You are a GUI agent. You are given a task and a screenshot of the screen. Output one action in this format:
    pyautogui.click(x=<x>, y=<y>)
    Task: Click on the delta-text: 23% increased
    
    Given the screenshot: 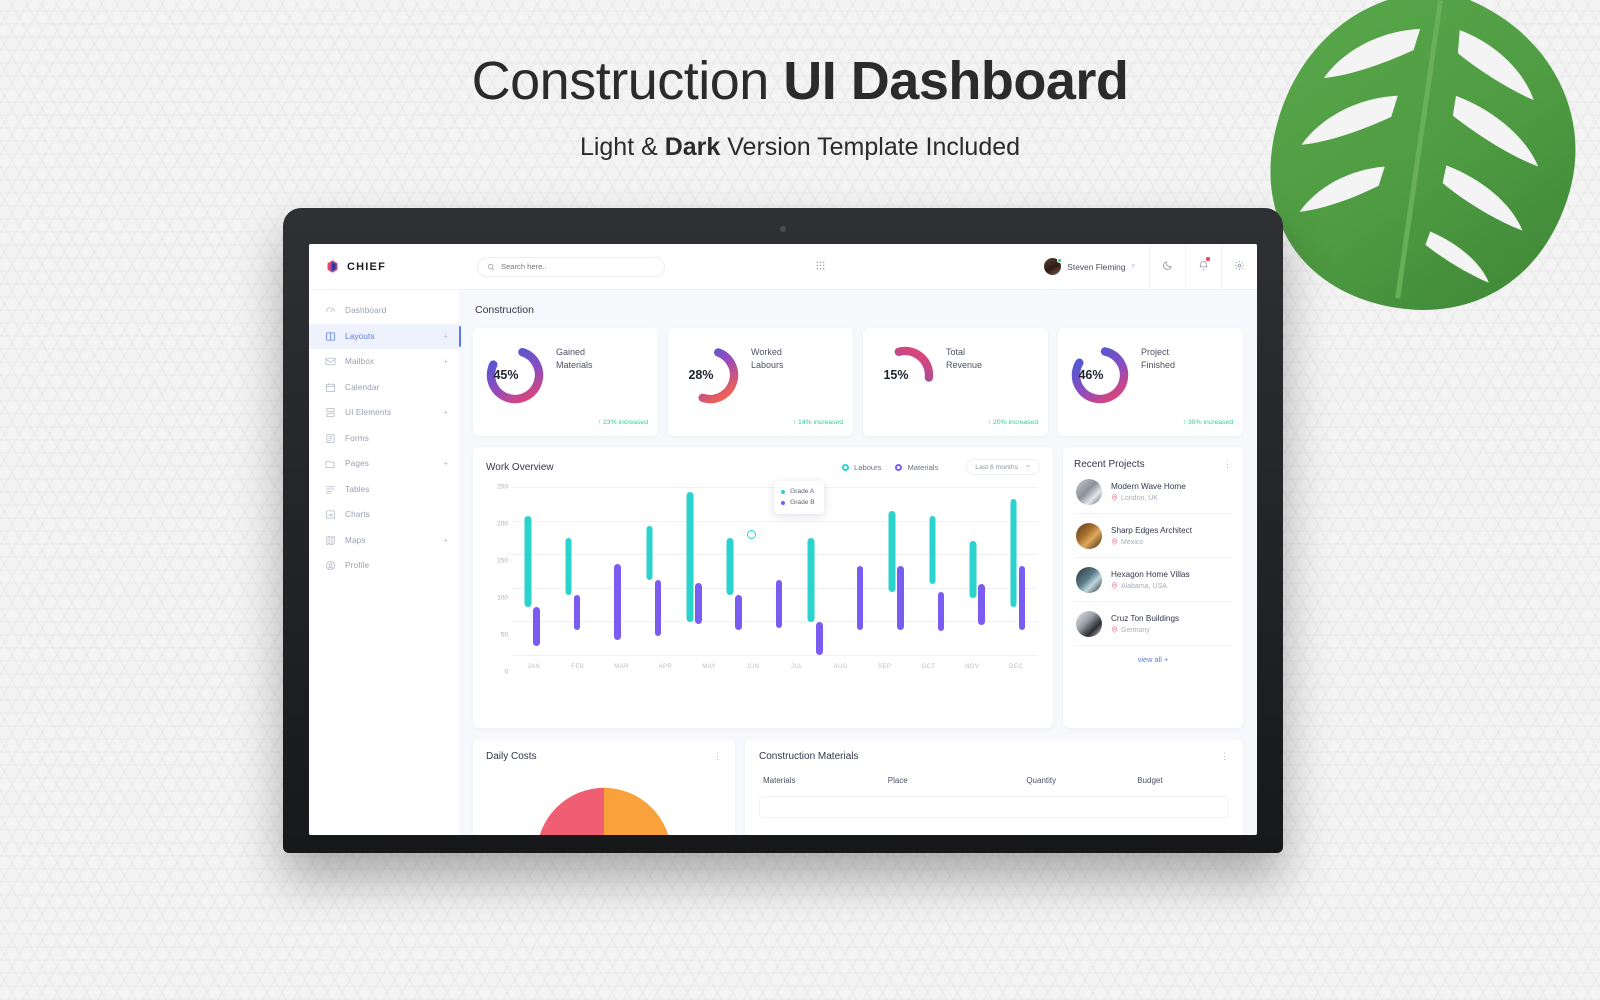 What is the action you would take?
    pyautogui.click(x=625, y=422)
    